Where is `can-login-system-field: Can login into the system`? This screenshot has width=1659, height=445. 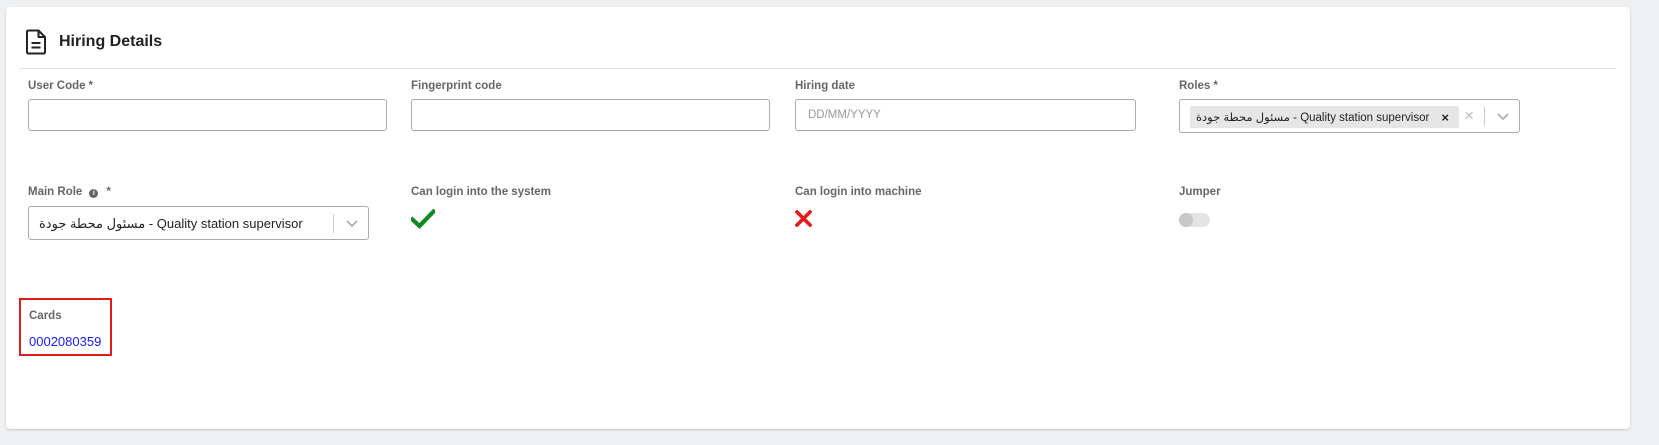 can-login-system-field: Can login into the system is located at coordinates (481, 206).